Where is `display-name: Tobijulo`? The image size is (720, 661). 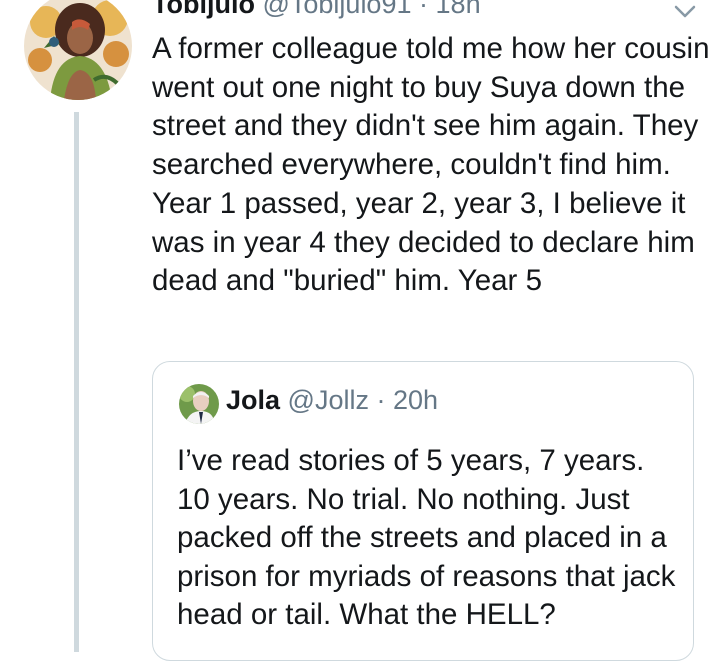
display-name: Tobijulo is located at coordinates (203, 9).